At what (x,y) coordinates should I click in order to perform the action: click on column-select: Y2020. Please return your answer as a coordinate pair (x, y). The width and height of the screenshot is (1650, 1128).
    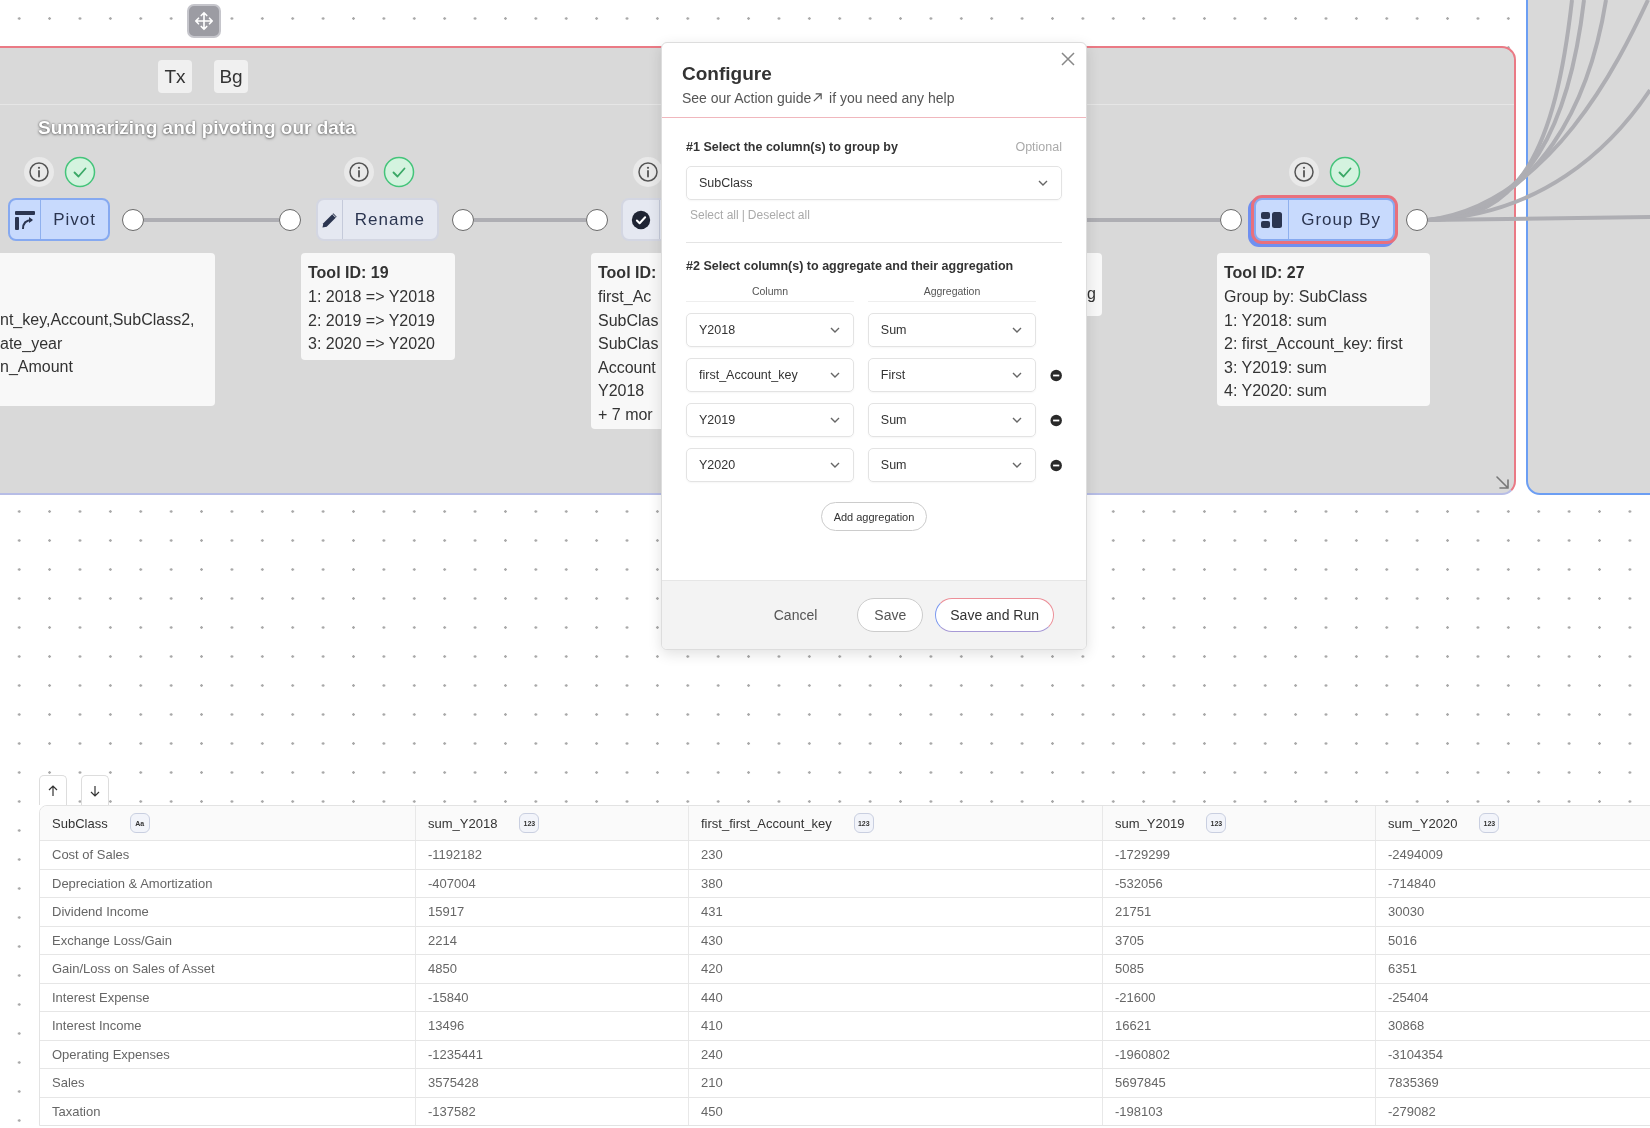
    Looking at the image, I should click on (770, 465).